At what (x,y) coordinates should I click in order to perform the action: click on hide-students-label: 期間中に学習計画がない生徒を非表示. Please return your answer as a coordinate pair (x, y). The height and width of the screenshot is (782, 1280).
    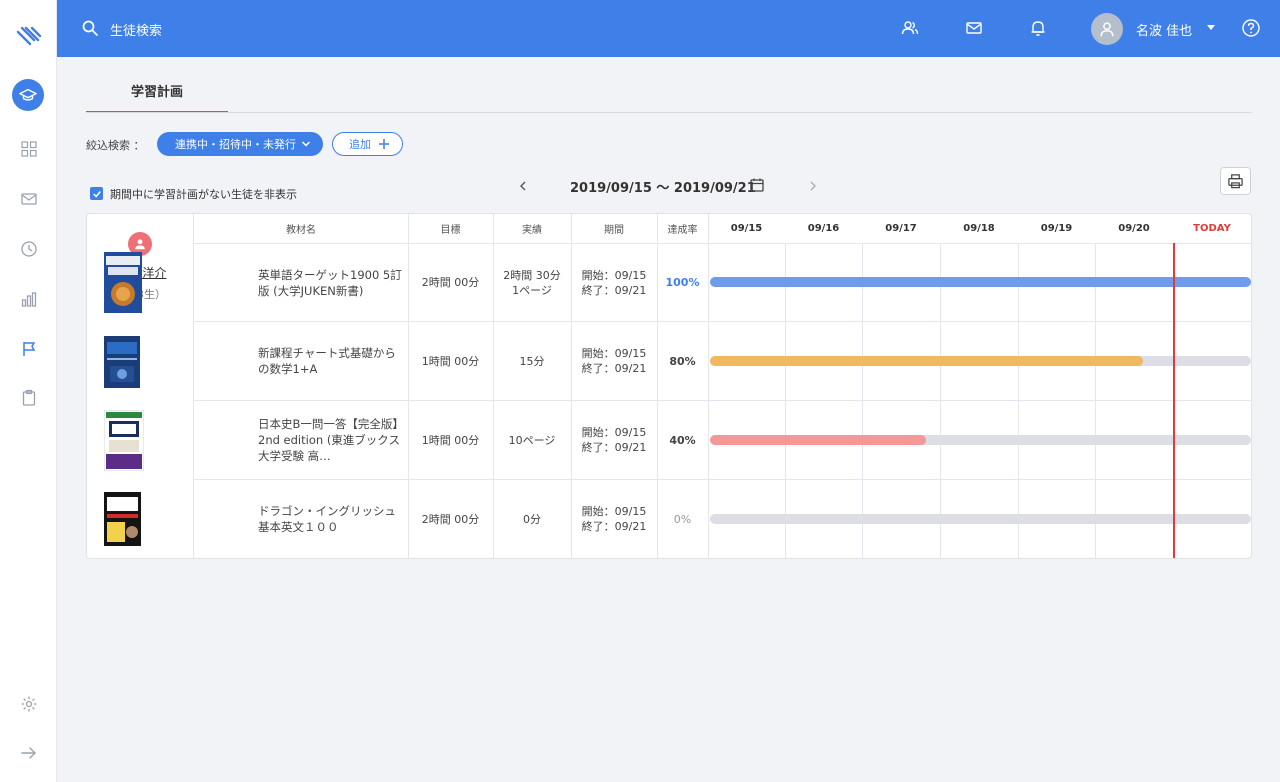
    Looking at the image, I should click on (203, 194).